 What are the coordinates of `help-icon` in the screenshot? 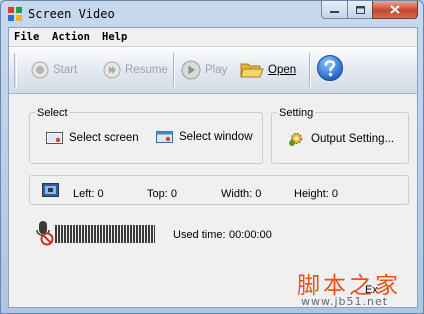 It's located at (330, 68).